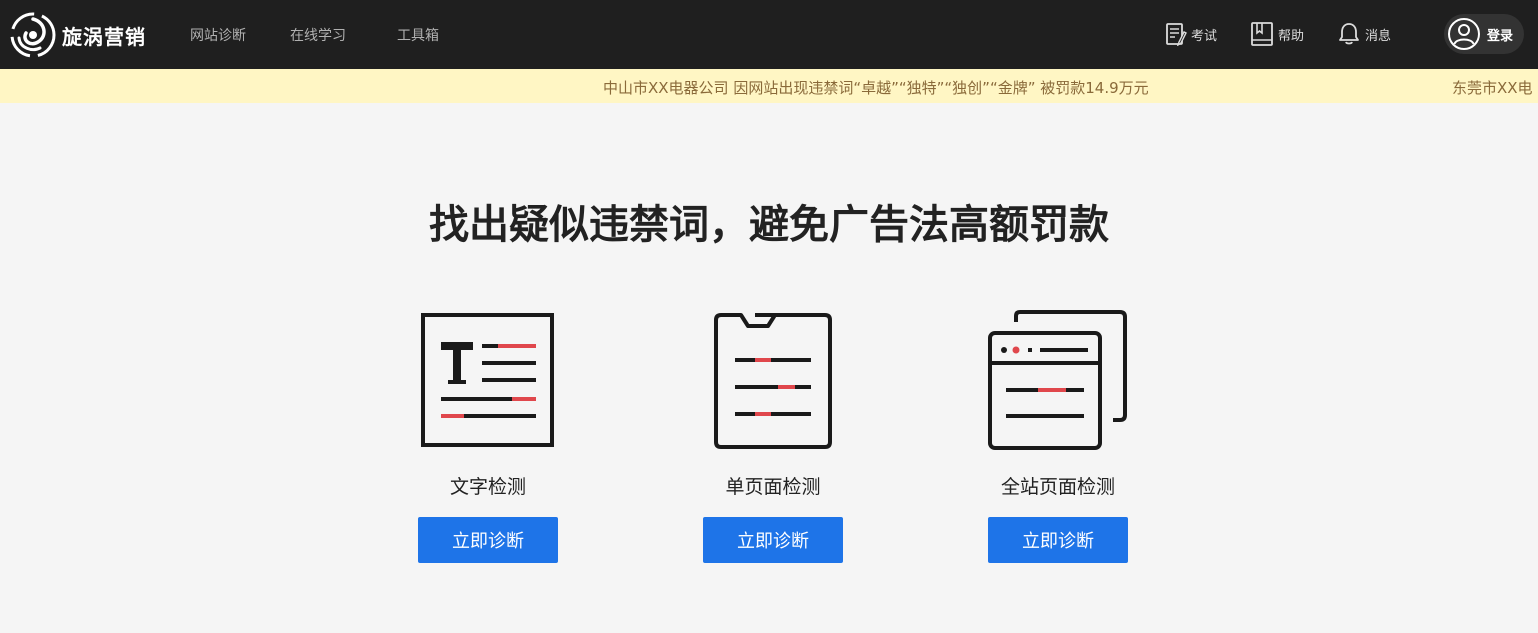 The width and height of the screenshot is (1538, 633). Describe the element at coordinates (33, 35) in the screenshot. I see `swirl-logo-icon` at that location.